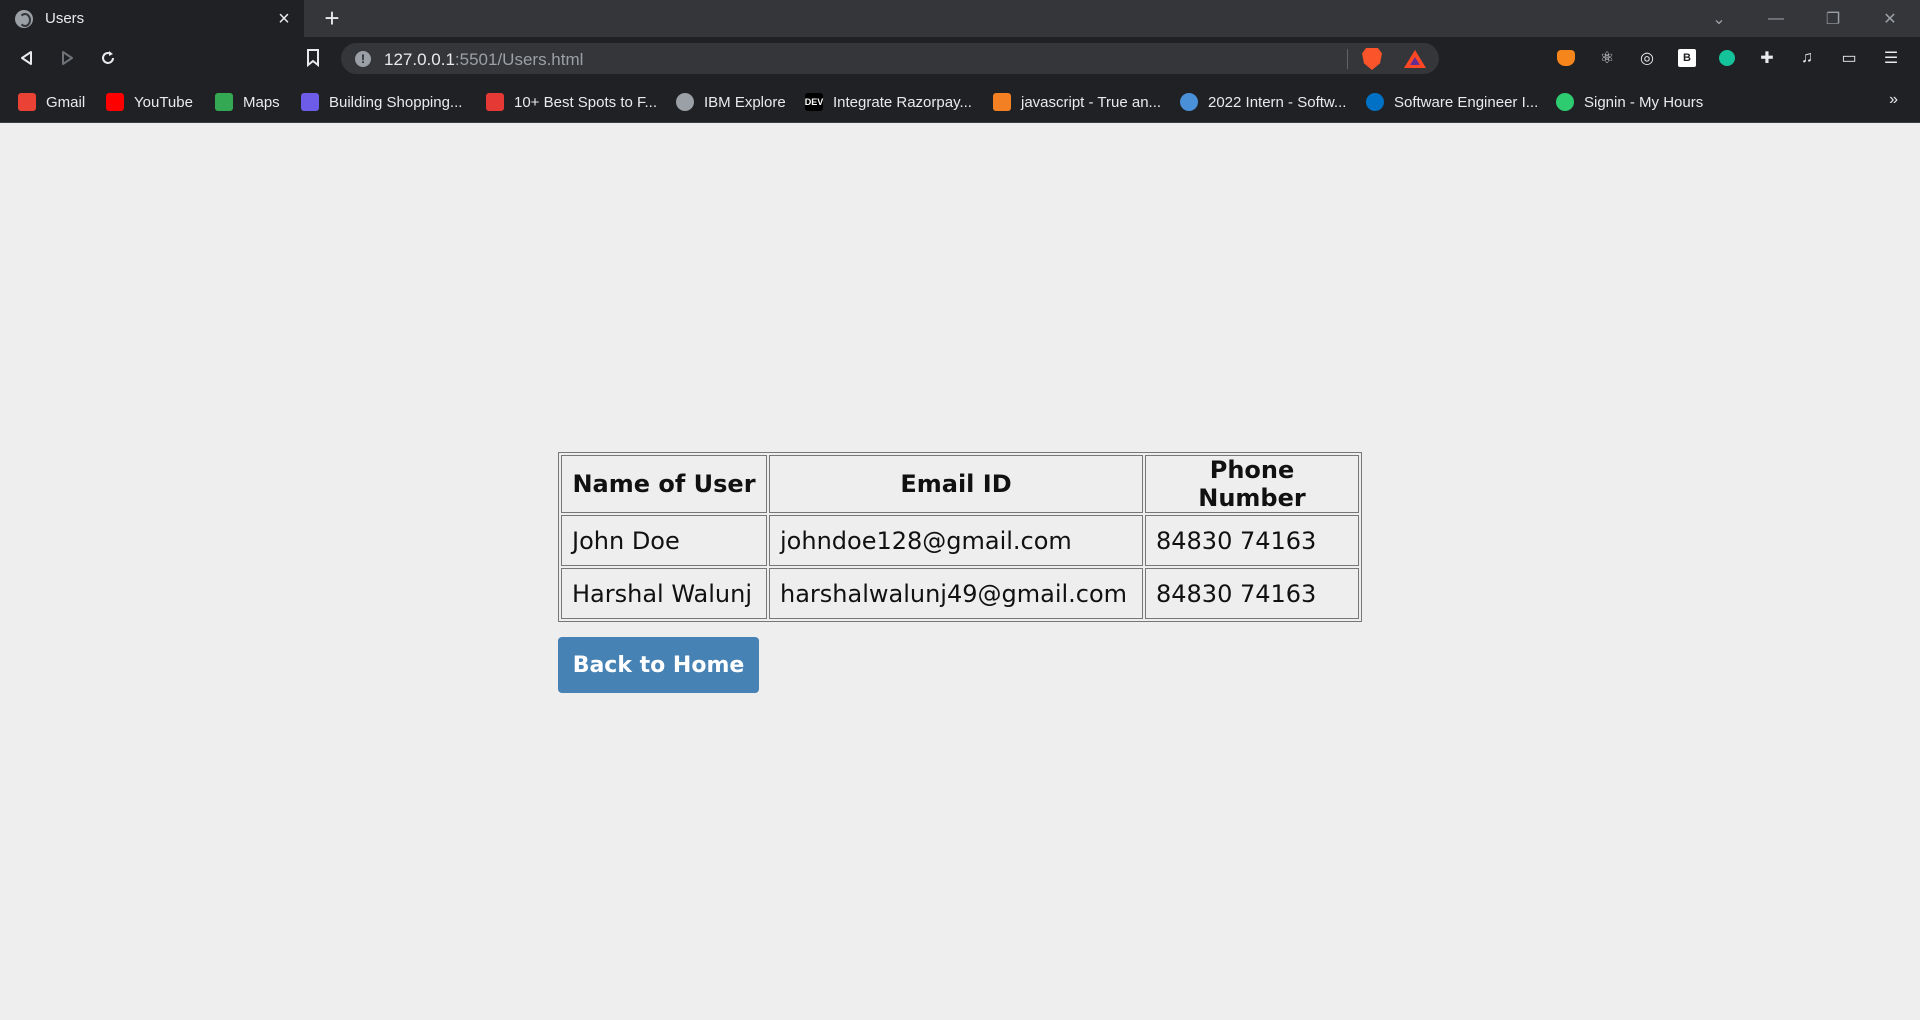  Describe the element at coordinates (152, 18) in the screenshot. I see `tab-users: Users ×` at that location.